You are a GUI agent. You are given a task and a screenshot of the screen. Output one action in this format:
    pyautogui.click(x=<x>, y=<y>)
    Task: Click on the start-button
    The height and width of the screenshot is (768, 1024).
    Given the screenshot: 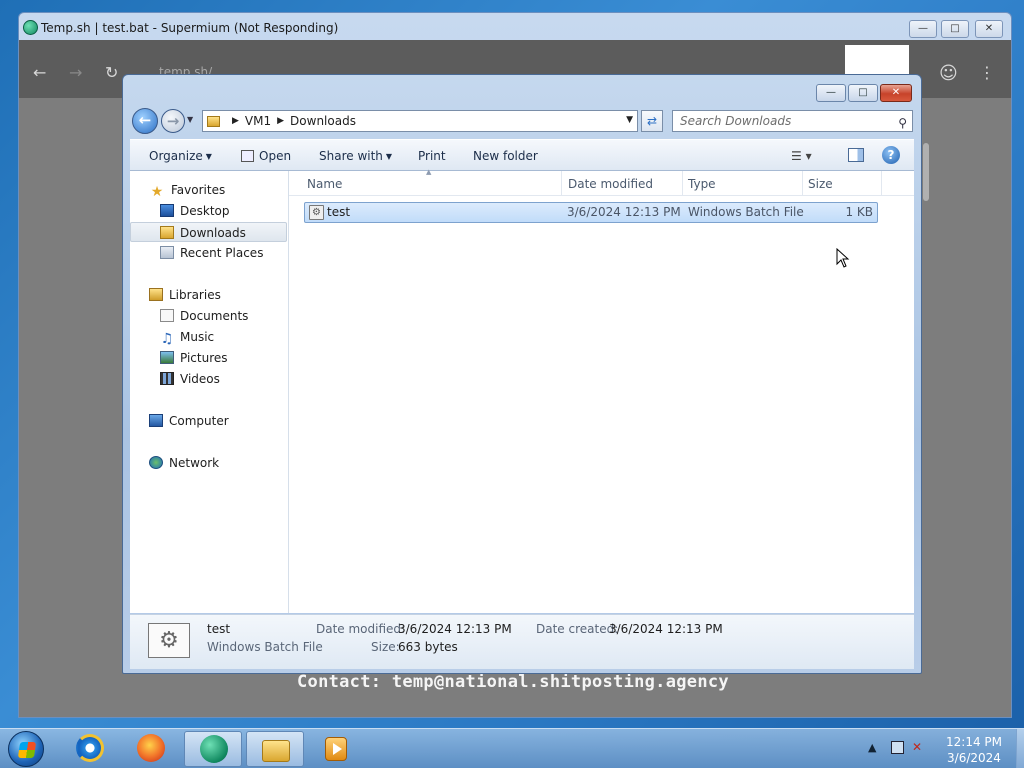 What is the action you would take?
    pyautogui.click(x=26, y=749)
    